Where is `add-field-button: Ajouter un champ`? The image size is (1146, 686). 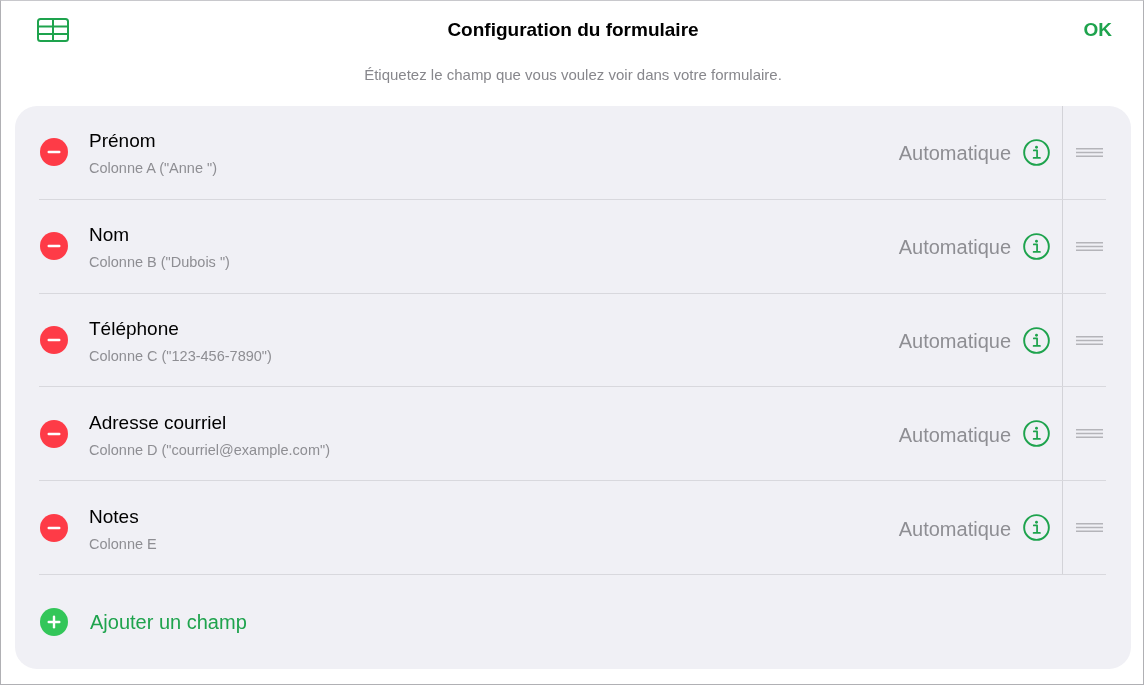 add-field-button: Ajouter un champ is located at coordinates (143, 622).